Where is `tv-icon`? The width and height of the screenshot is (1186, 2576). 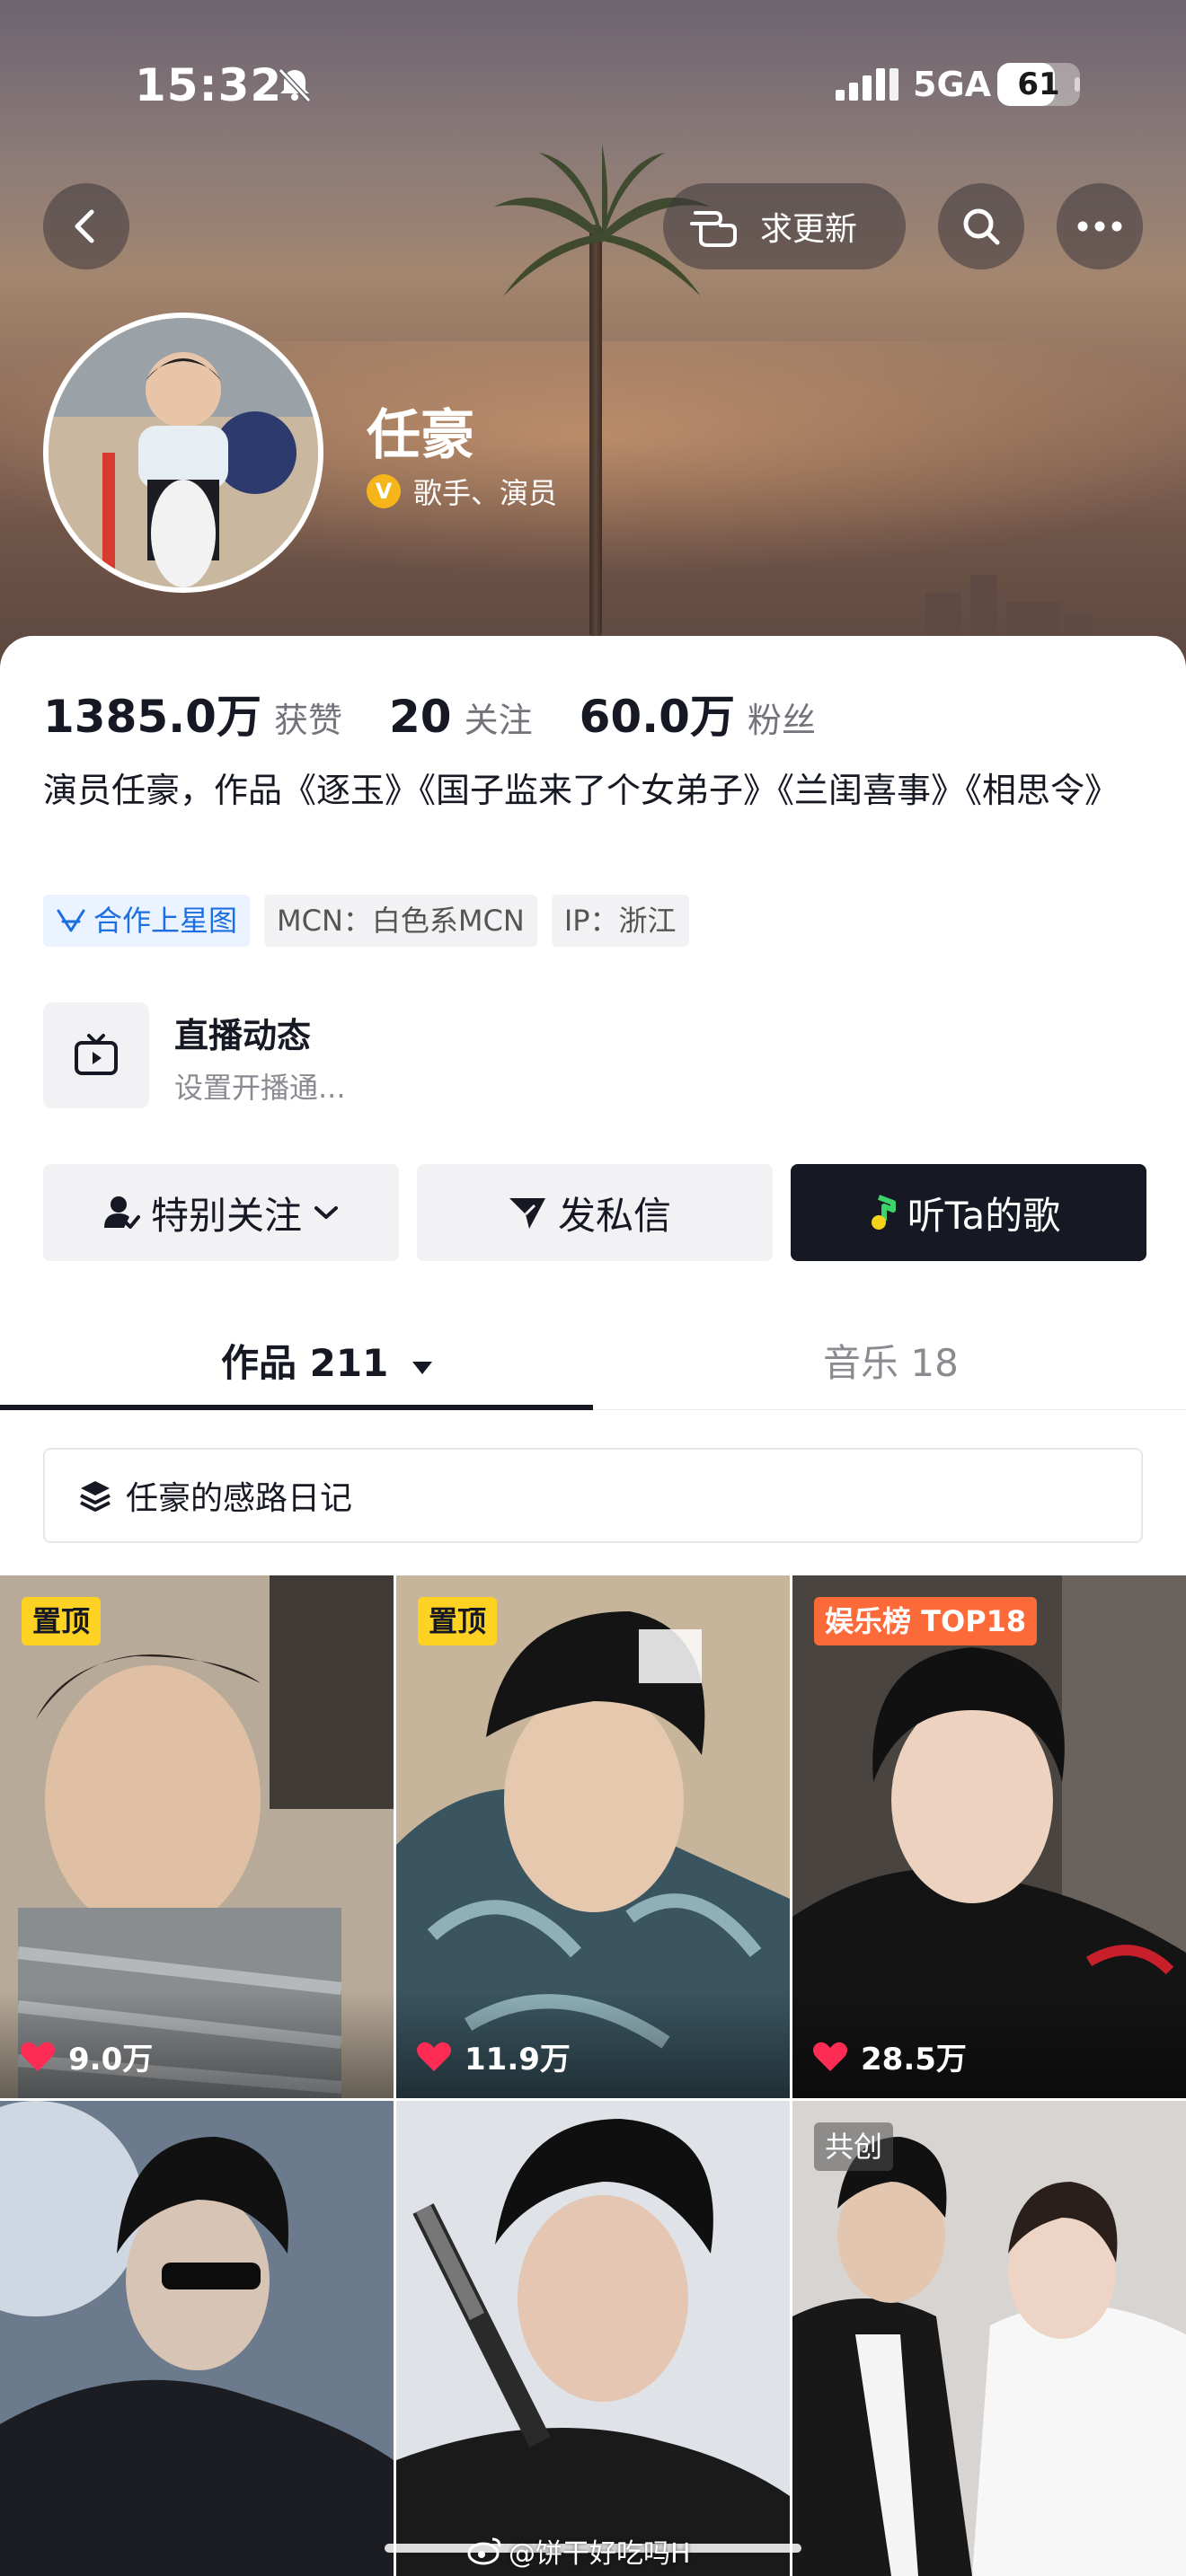 tv-icon is located at coordinates (96, 1054).